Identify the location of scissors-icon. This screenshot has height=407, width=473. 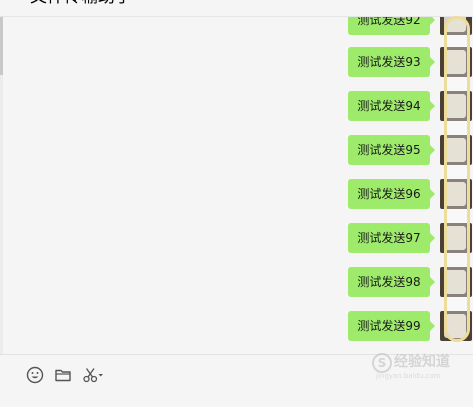
(93, 375).